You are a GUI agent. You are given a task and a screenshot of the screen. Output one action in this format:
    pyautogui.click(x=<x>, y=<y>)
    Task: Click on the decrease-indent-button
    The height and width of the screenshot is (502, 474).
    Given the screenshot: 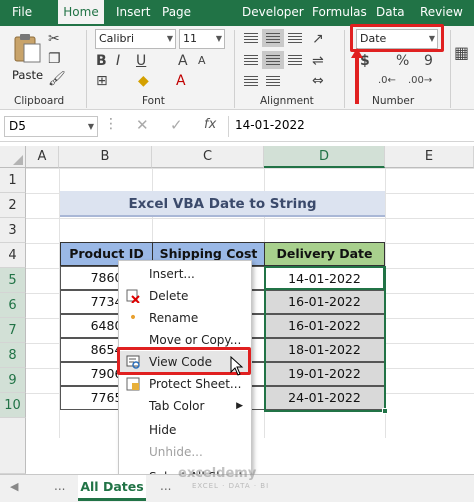 What is the action you would take?
    pyautogui.click(x=251, y=81)
    